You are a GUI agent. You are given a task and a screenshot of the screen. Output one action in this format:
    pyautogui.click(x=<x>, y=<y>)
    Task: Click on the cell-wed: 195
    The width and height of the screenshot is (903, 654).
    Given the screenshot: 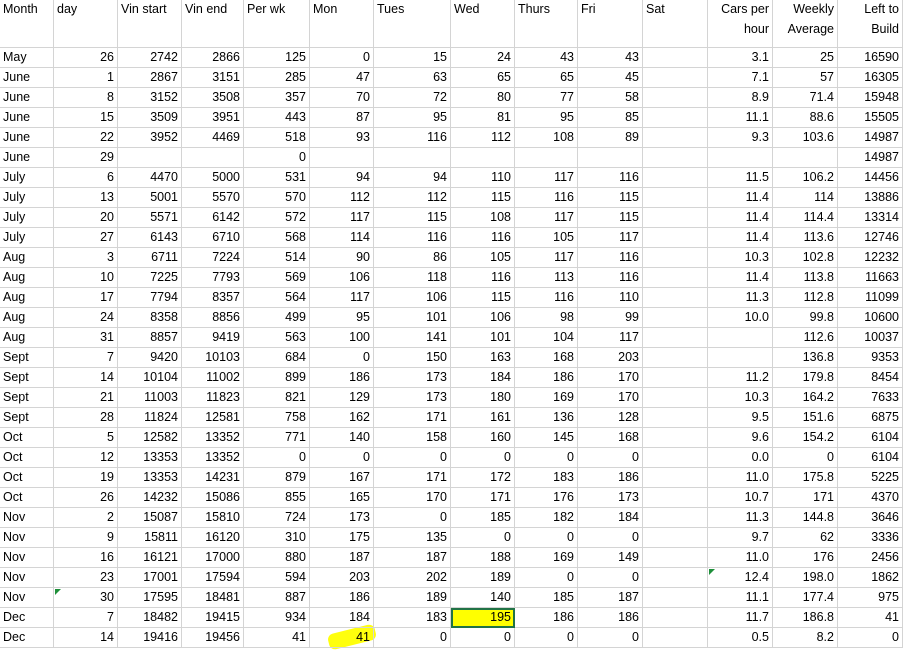 What is the action you would take?
    pyautogui.click(x=483, y=618)
    